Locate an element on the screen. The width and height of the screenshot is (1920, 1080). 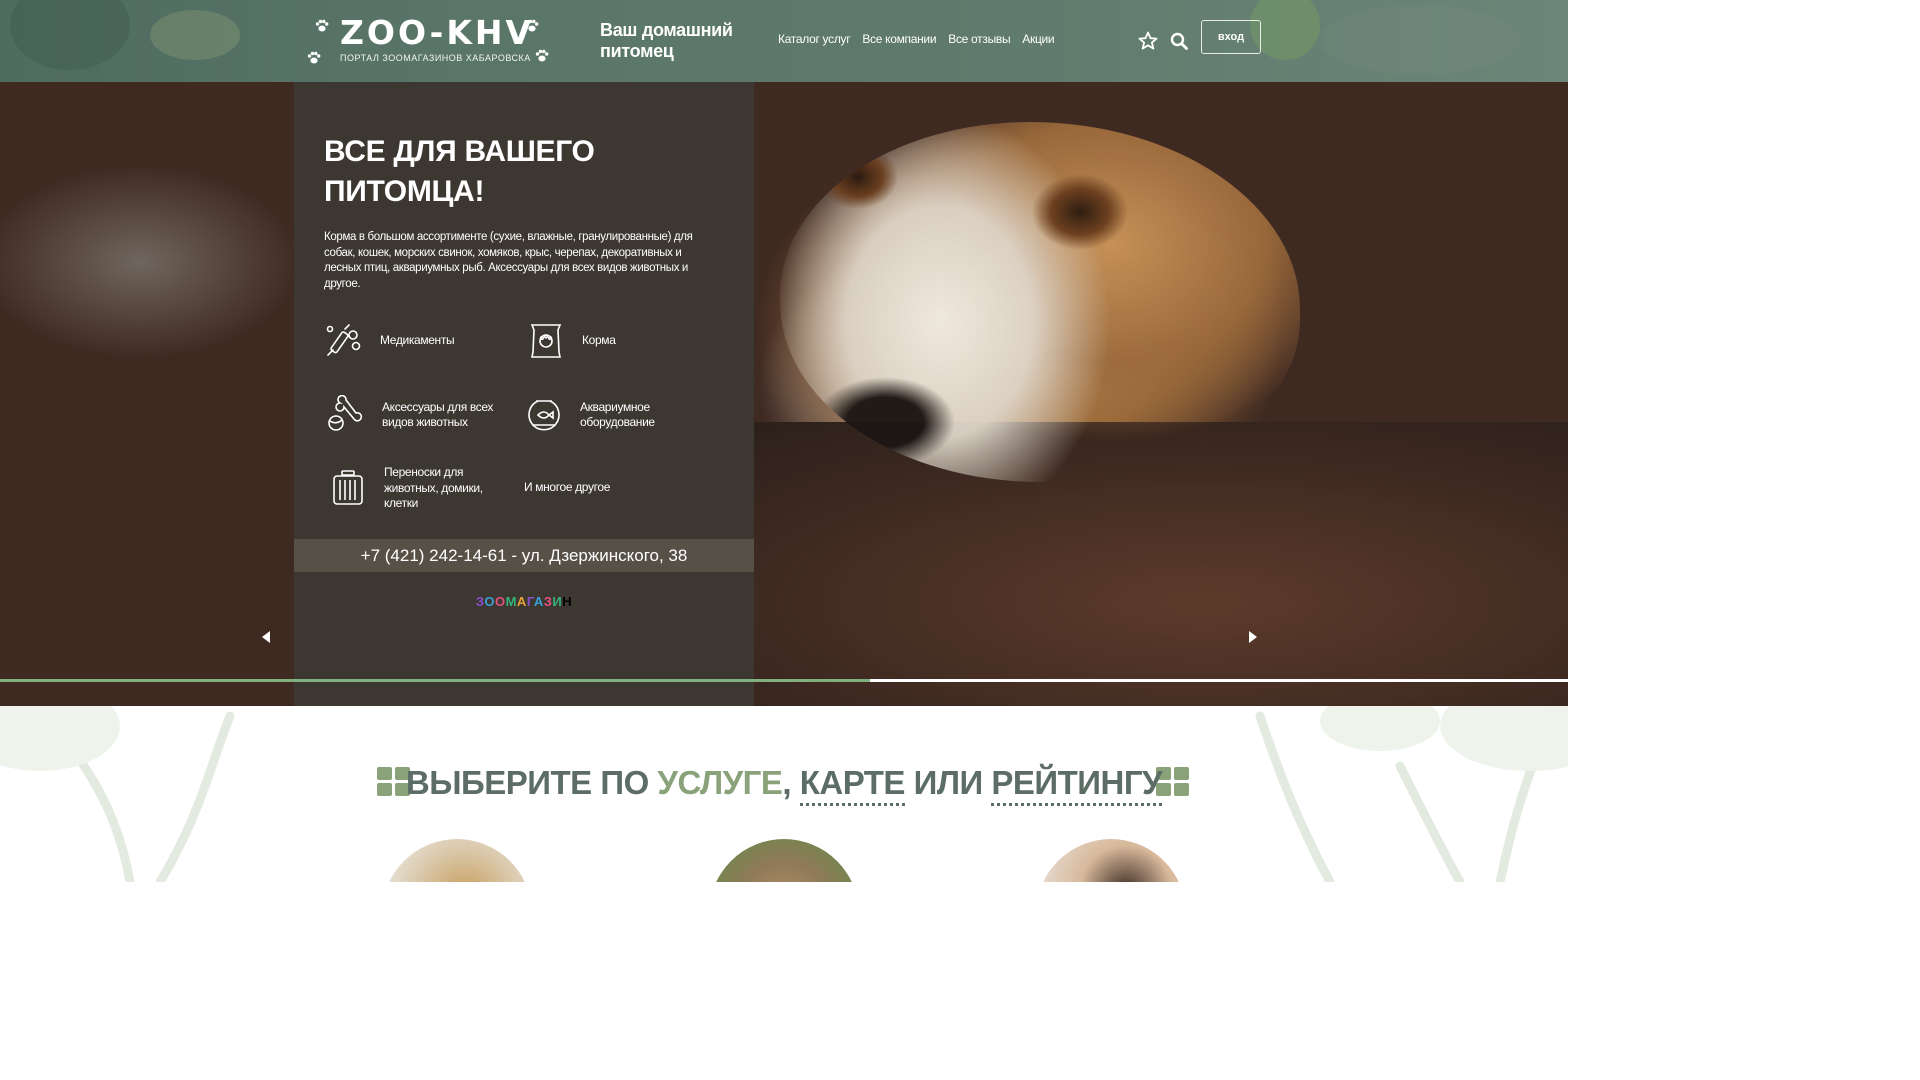
choose-section: ВЫБЕРИТЕ ПО УСЛУГЕ, КАРТЕ ИЛИ РЕЙТИНГУ is located at coordinates (784, 794).